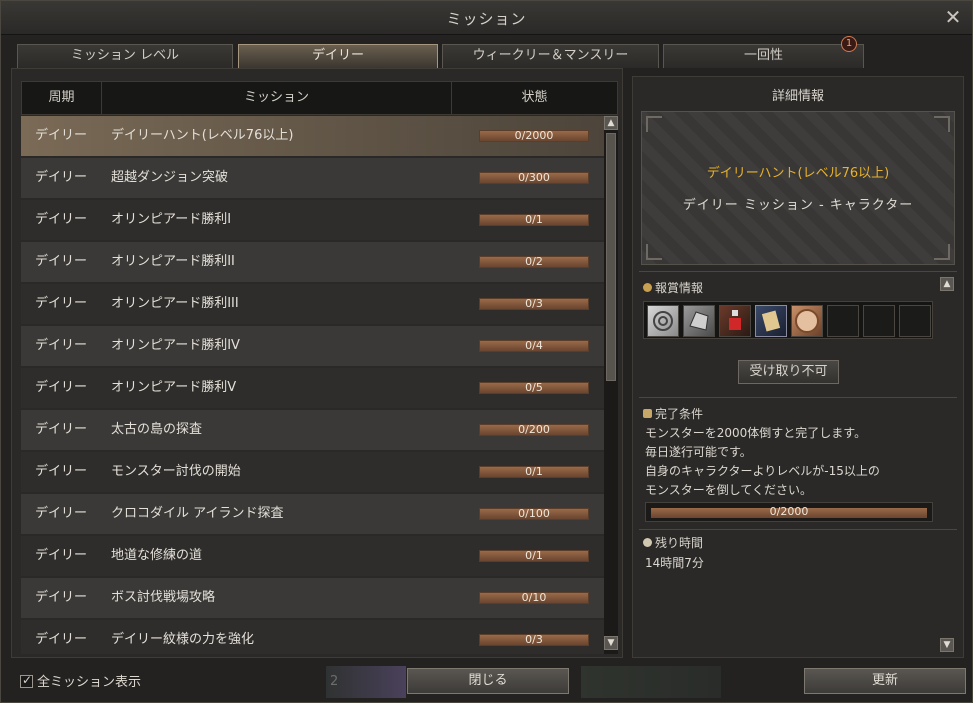 The height and width of the screenshot is (703, 973). Describe the element at coordinates (611, 257) in the screenshot. I see `scroll-thumb` at that location.